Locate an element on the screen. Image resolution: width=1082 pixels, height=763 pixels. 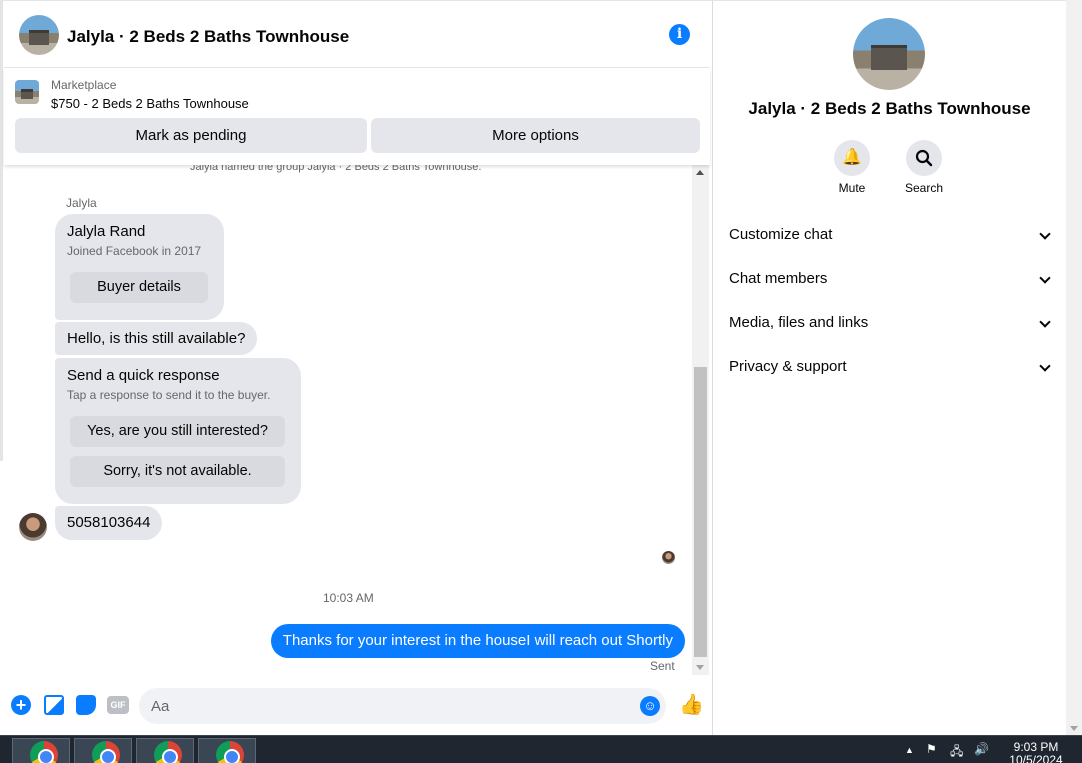
read-receipt-avatar is located at coordinates (668, 557).